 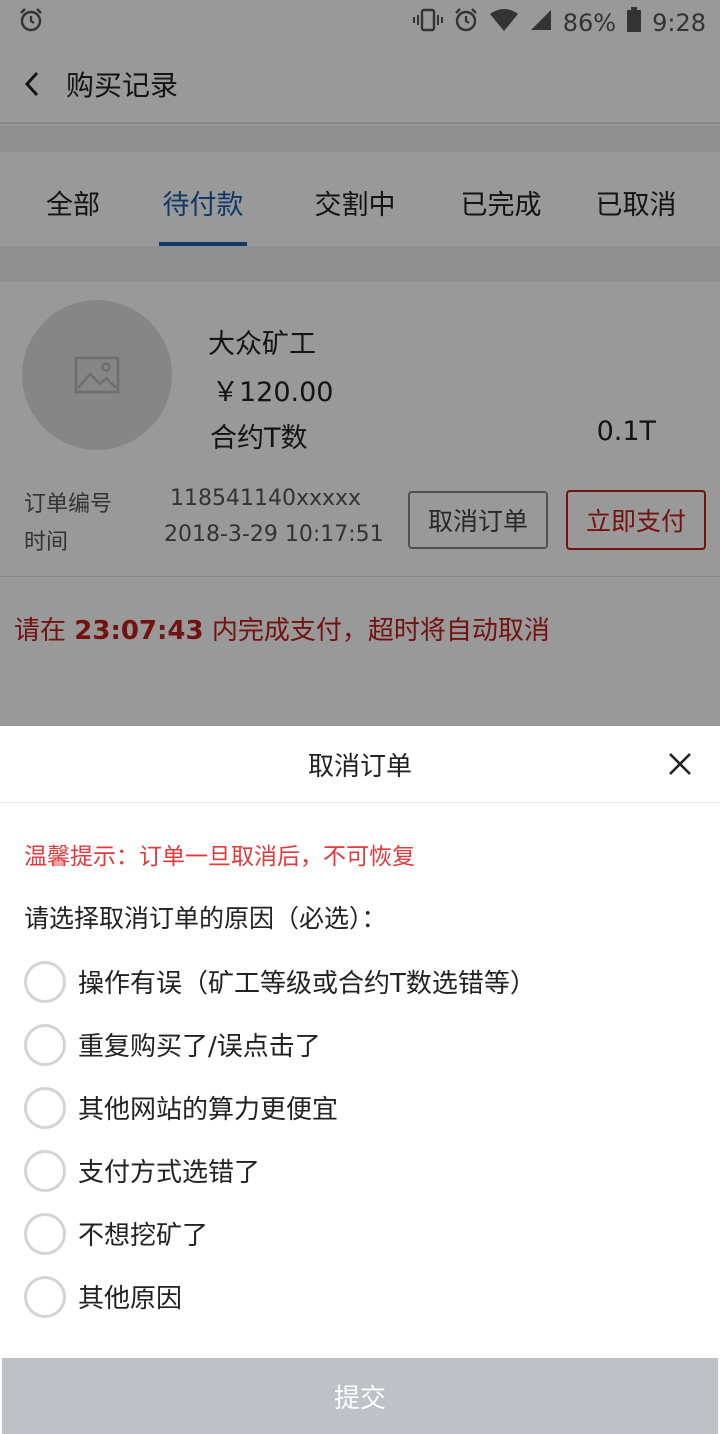 What do you see at coordinates (205, 918) in the screenshot?
I see `reason-prompt: 请选择取消订单的原因（必选）：` at bounding box center [205, 918].